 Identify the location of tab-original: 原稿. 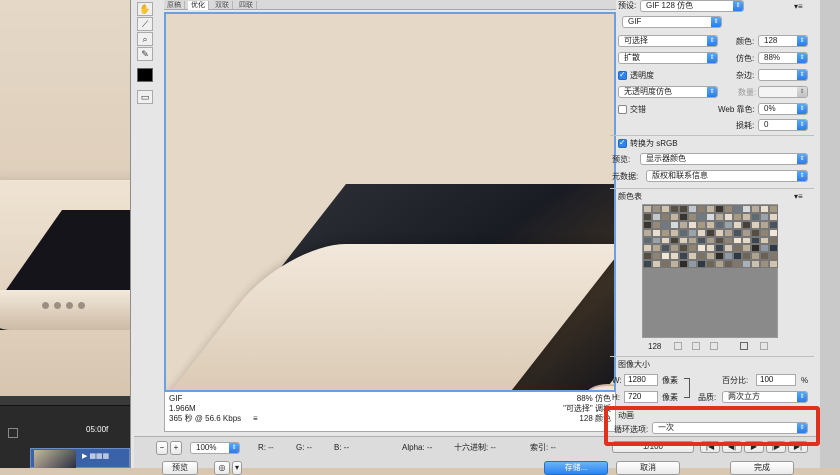
(174, 5).